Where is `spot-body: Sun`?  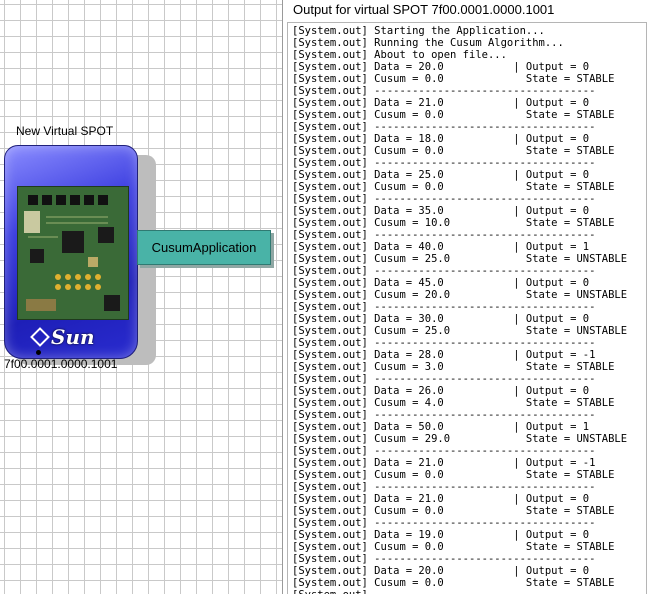
spot-body: Sun is located at coordinates (71, 252).